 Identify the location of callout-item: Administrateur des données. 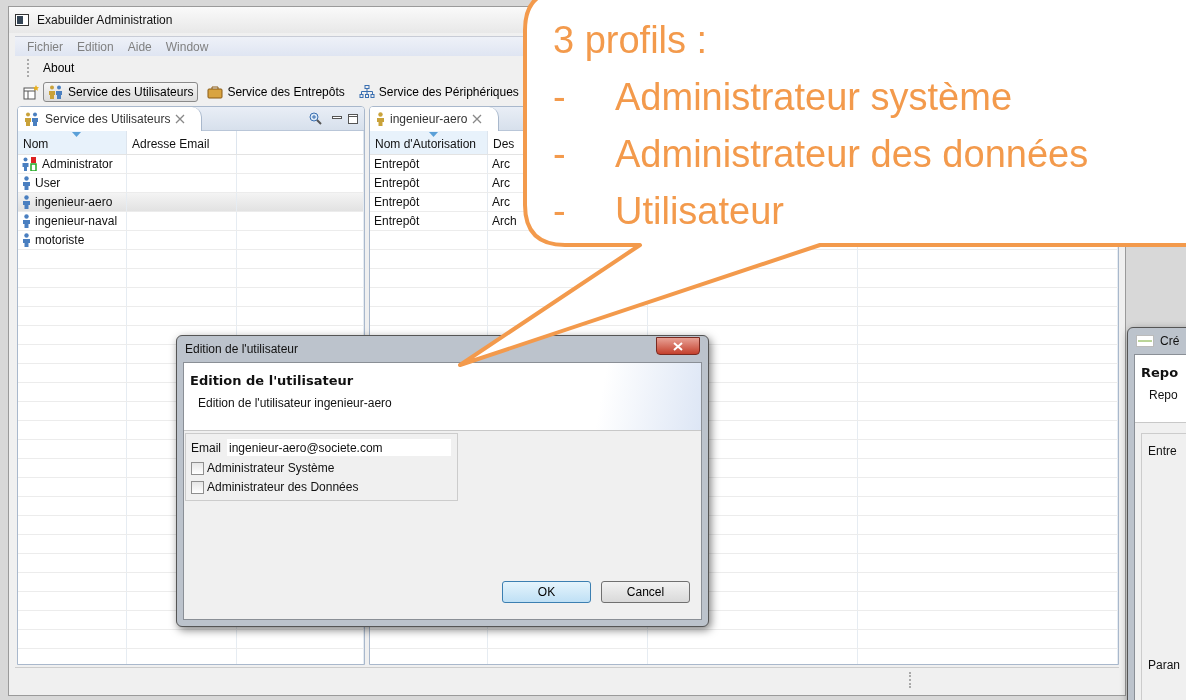
(852, 154).